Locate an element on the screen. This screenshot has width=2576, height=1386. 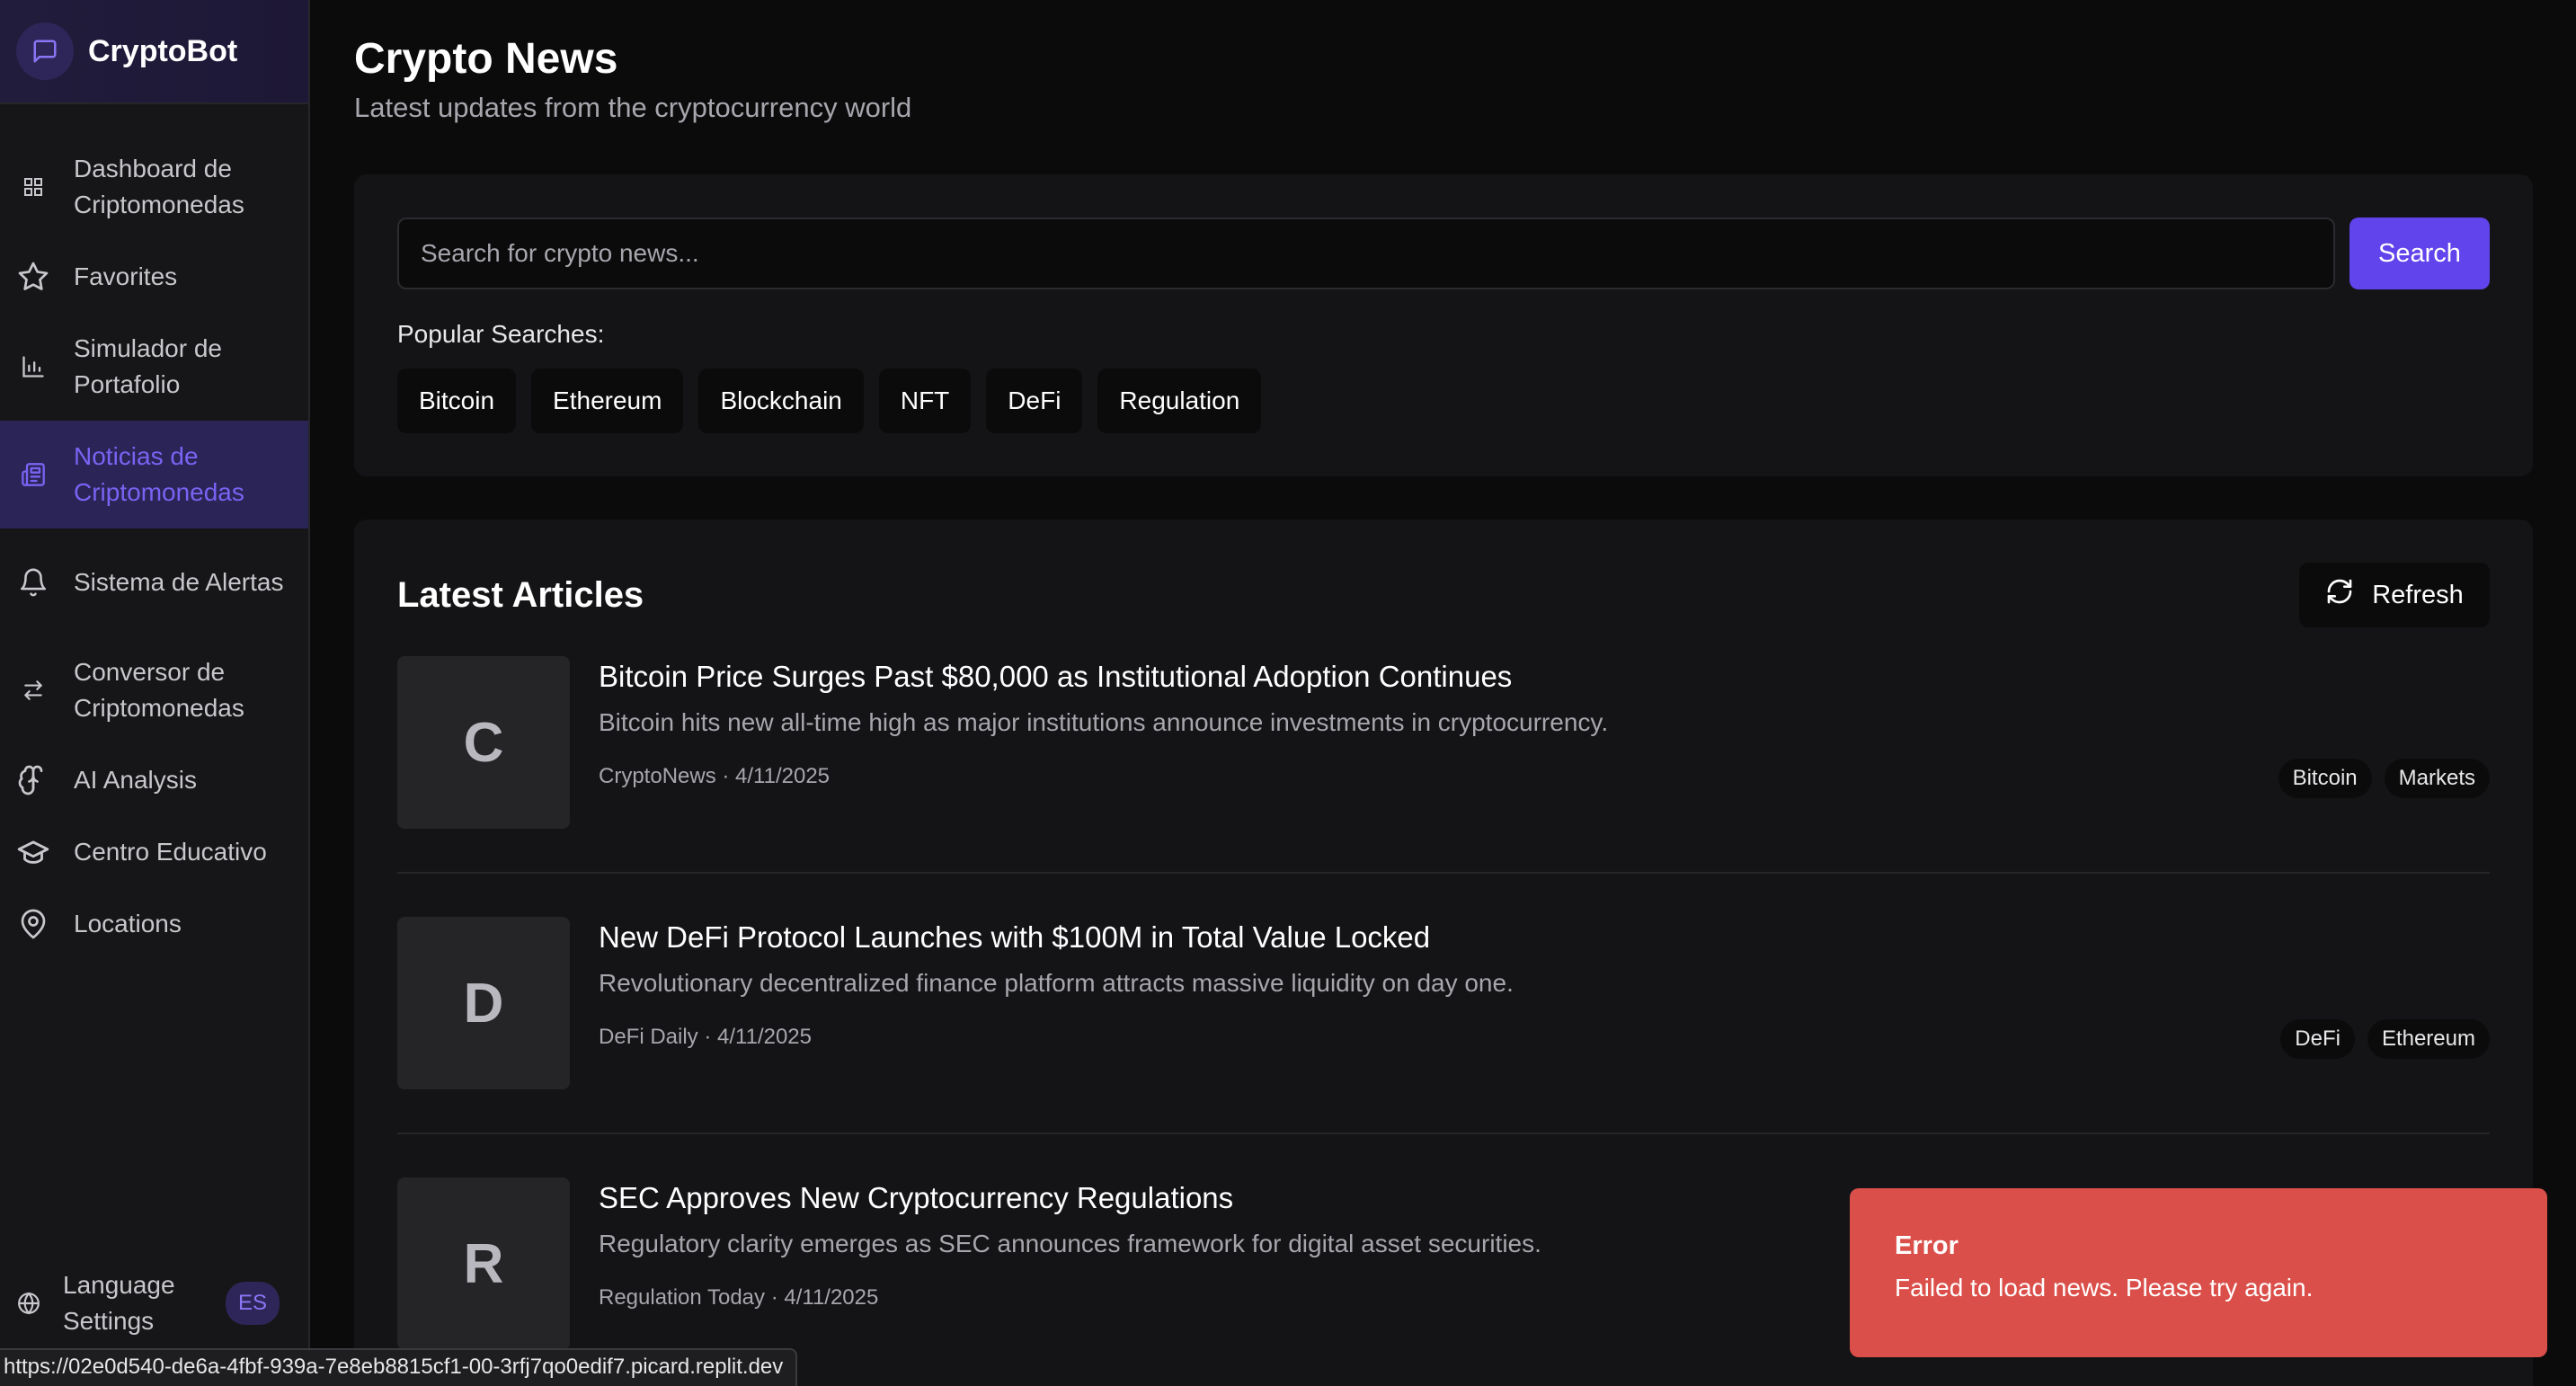
globe-icon is located at coordinates (28, 1303).